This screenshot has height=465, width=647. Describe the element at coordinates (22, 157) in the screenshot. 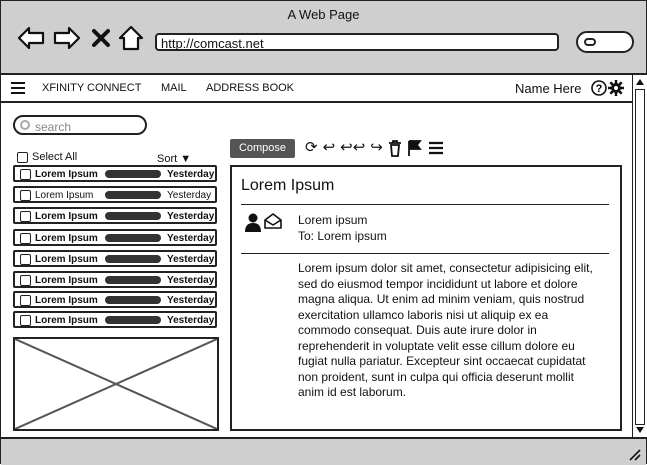

I see `select-all-checkbox` at that location.